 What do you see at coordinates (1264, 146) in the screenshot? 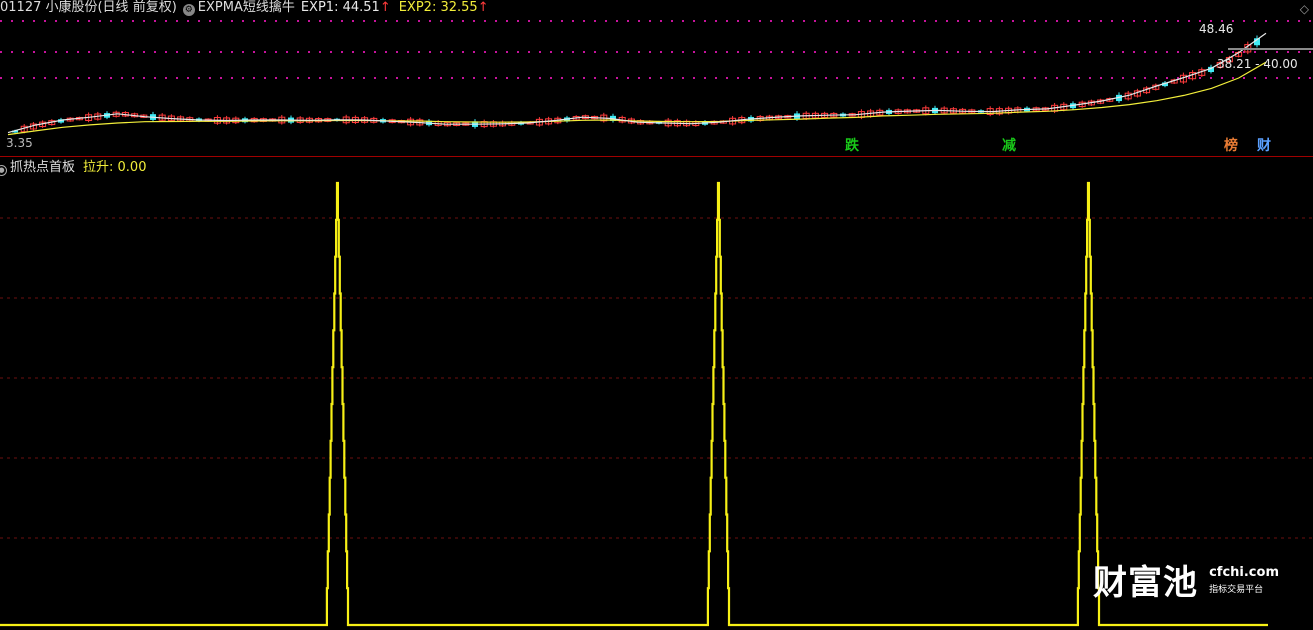
I see `event-tag-finance: 财` at bounding box center [1264, 146].